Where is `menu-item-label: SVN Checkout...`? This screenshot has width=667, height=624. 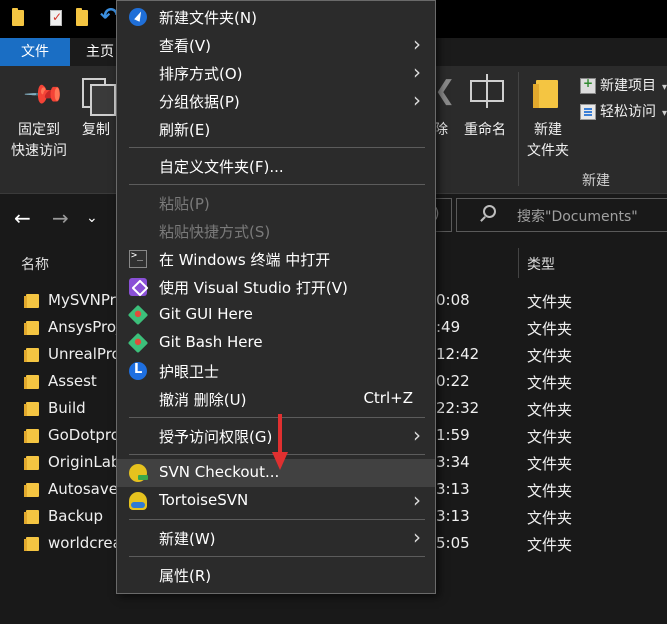 menu-item-label: SVN Checkout... is located at coordinates (219, 472).